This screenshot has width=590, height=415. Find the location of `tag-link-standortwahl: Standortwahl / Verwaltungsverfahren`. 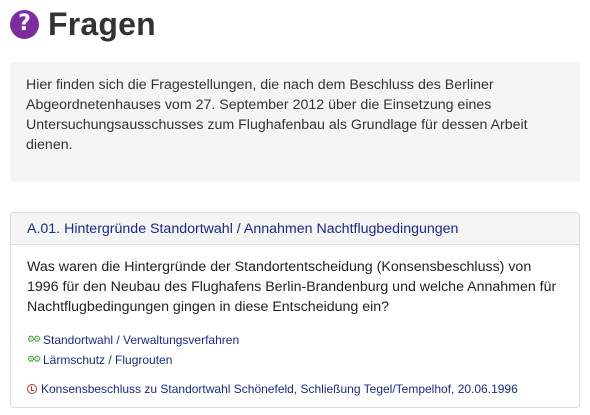

tag-link-standortwahl: Standortwahl / Verwaltungsverfahren is located at coordinates (141, 340).